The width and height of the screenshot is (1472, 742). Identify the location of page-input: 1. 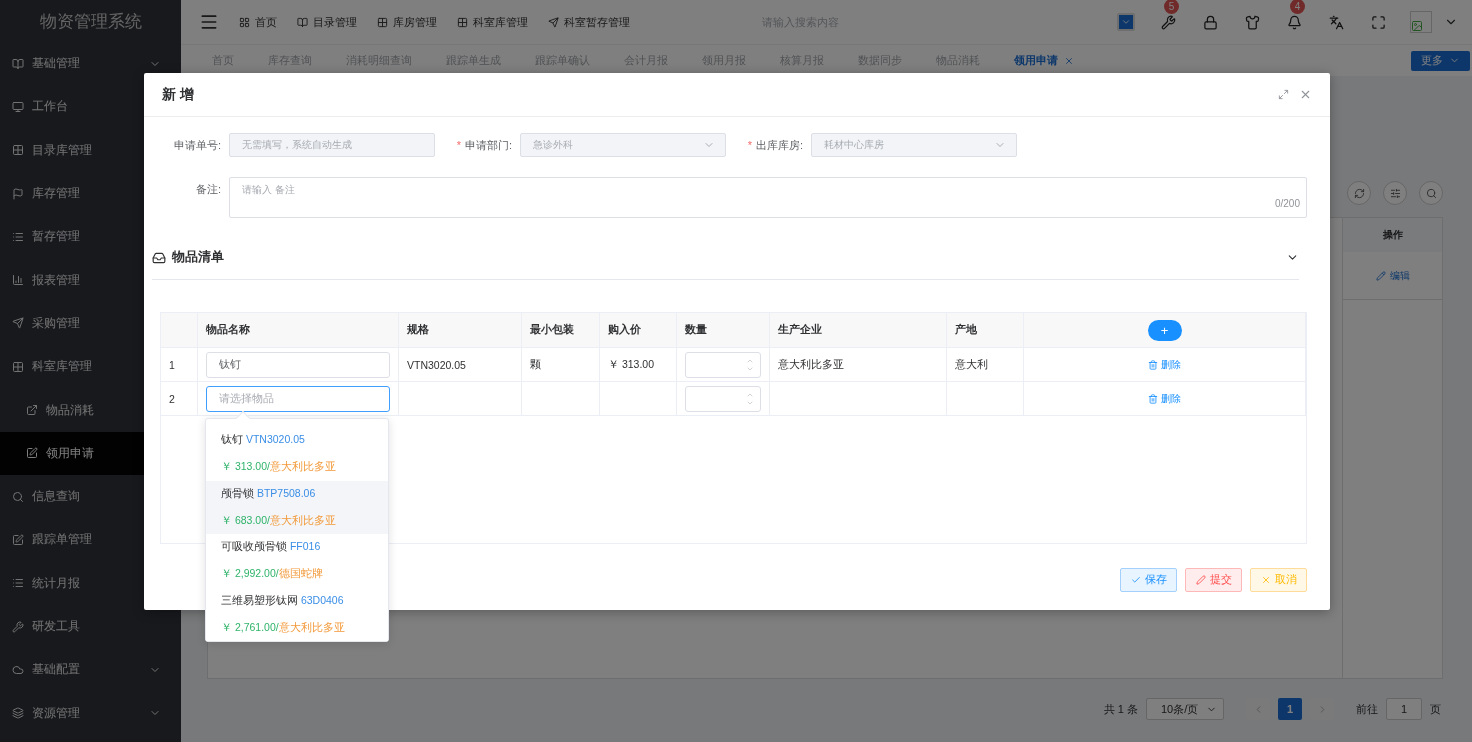
(1404, 709).